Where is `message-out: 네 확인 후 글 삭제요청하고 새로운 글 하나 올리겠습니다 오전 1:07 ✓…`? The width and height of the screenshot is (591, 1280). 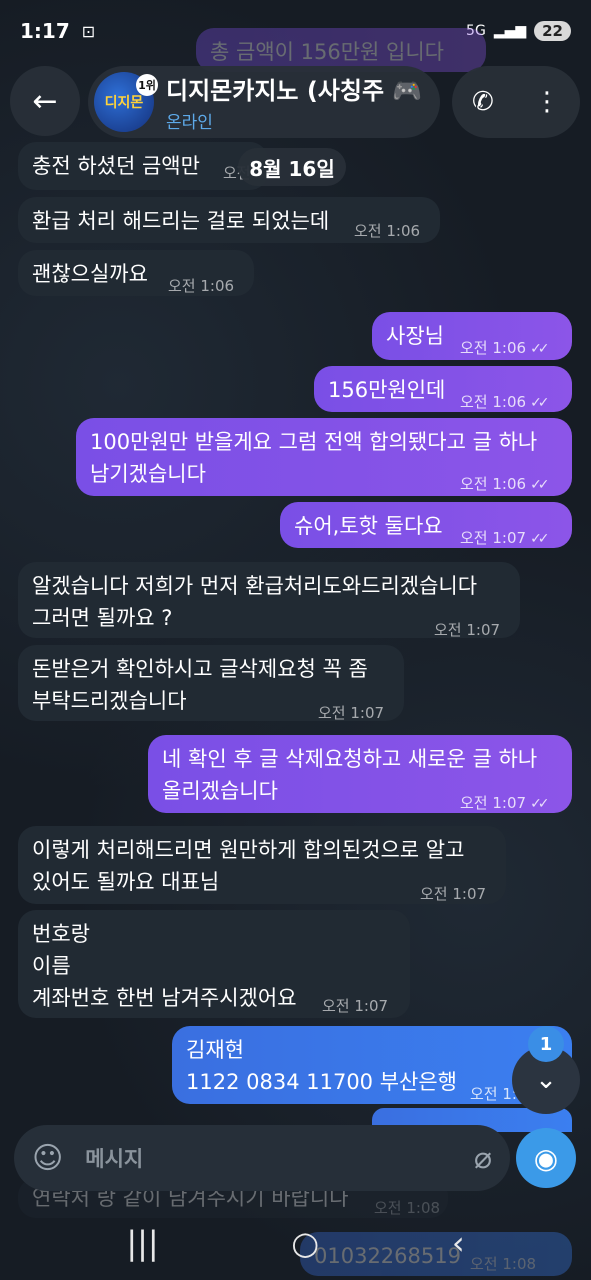
message-out: 네 확인 후 글 삭제요청하고 새로운 글 하나 올리겠습니다 오전 1:07 ✓… is located at coordinates (360, 774).